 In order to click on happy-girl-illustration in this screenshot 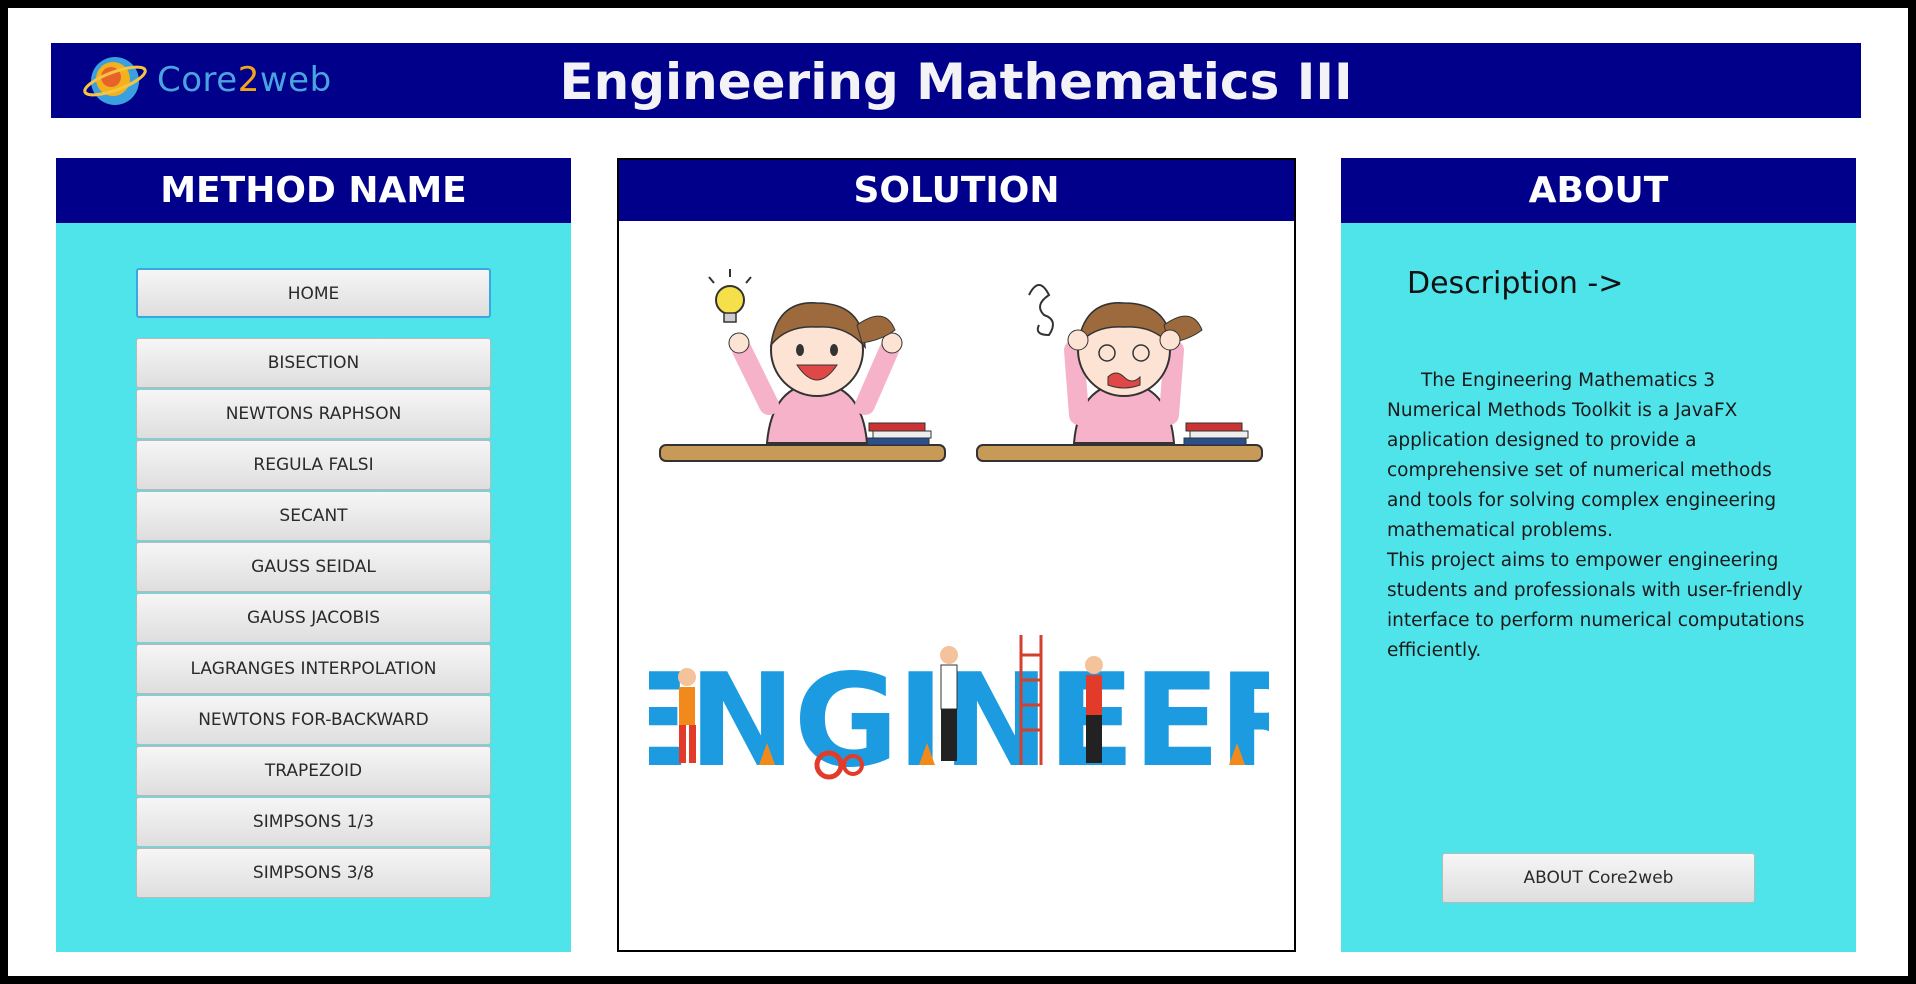, I will do `click(802, 365)`.